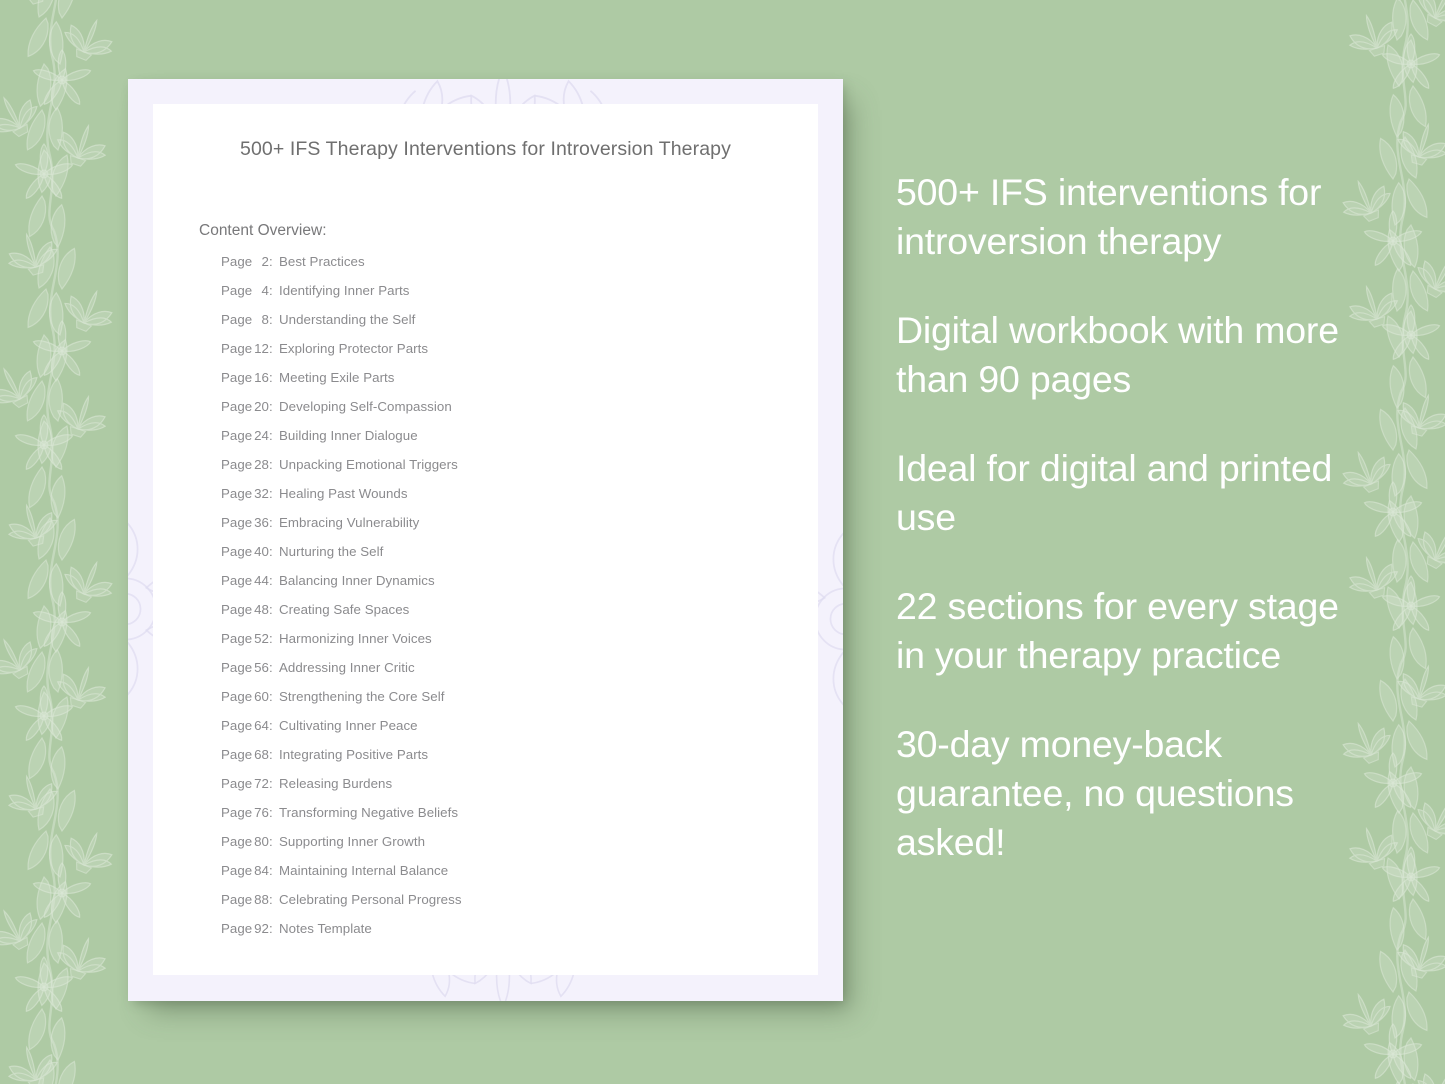 Image resolution: width=1445 pixels, height=1084 pixels. What do you see at coordinates (354, 348) in the screenshot?
I see `toc-entry-title: Exploring Protector Parts` at bounding box center [354, 348].